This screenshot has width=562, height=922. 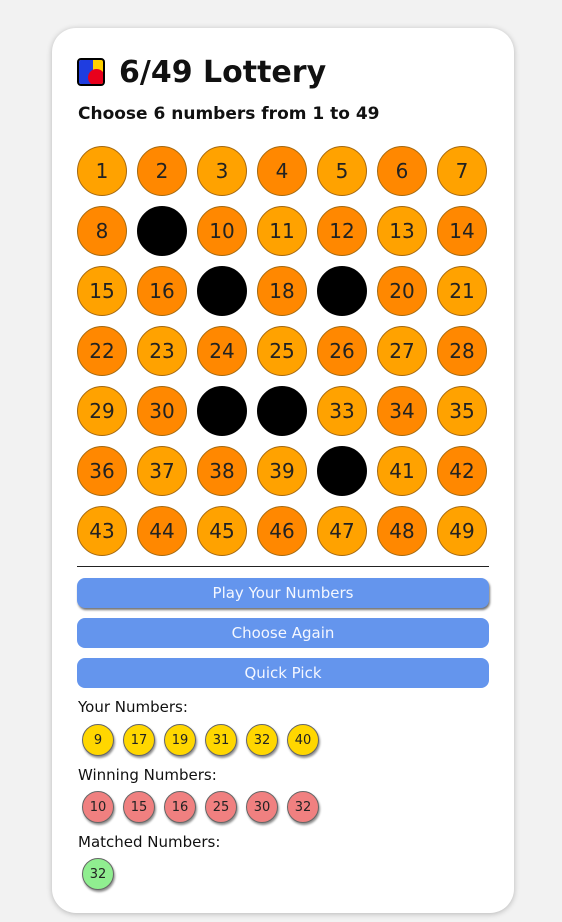 What do you see at coordinates (283, 593) in the screenshot?
I see `play-your-numbers-button: Play Your Numbers` at bounding box center [283, 593].